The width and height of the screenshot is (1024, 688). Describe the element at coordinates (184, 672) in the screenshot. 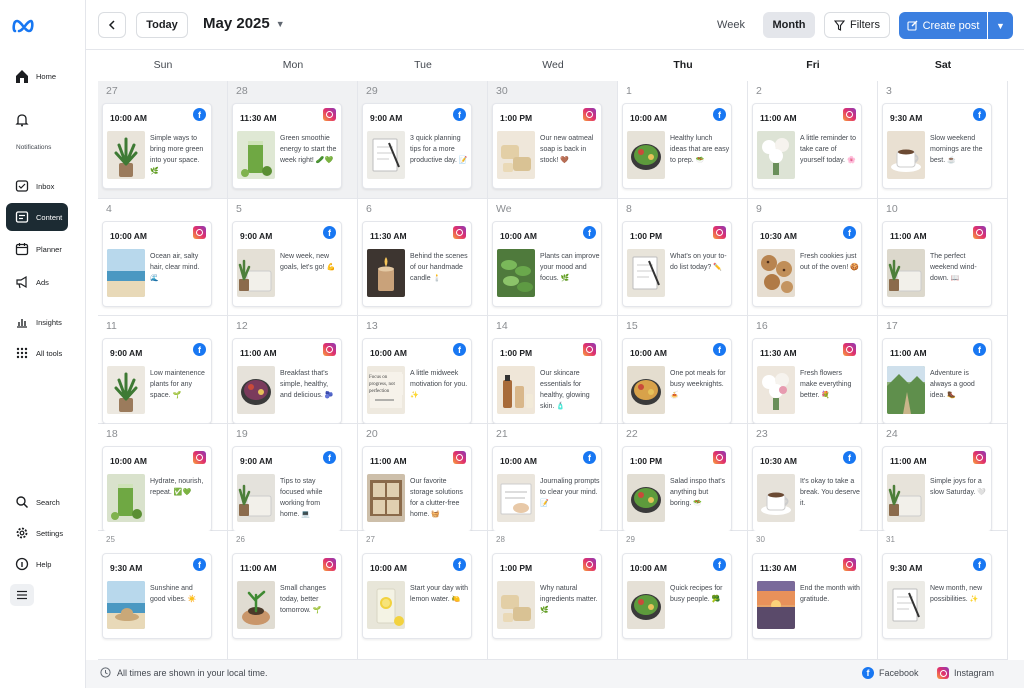

I see `timezone-note: All times are shown in your local time.` at that location.